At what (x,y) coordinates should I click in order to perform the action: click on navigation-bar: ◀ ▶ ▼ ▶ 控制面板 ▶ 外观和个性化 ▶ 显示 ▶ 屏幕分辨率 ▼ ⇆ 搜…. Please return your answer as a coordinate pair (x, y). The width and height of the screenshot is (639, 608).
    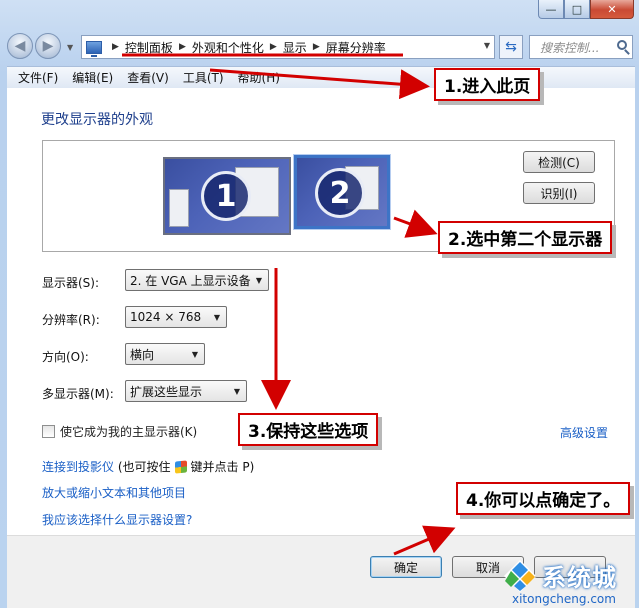
    Looking at the image, I should click on (321, 46).